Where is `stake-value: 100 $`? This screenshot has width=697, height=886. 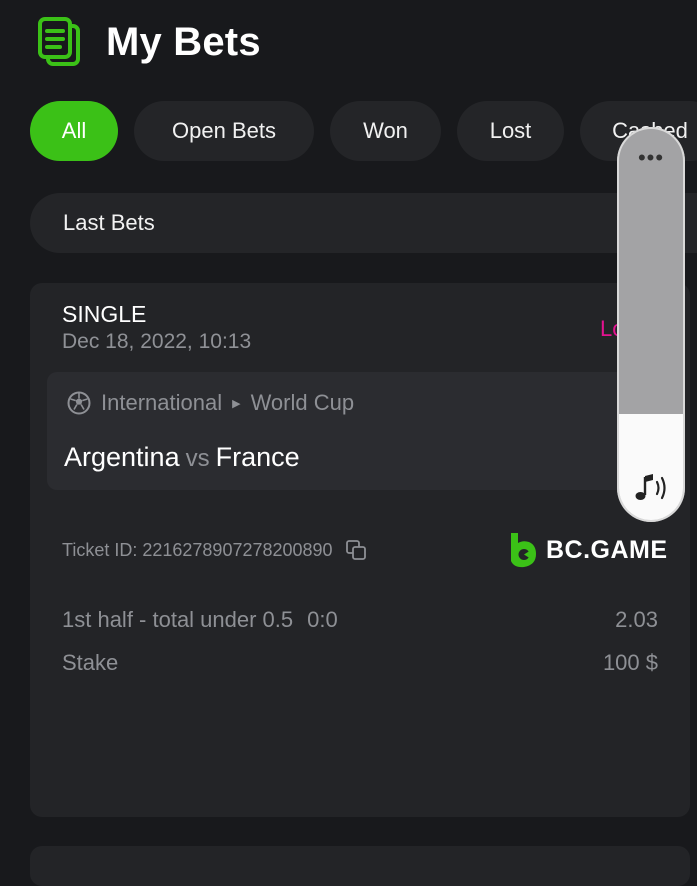 stake-value: 100 $ is located at coordinates (630, 662).